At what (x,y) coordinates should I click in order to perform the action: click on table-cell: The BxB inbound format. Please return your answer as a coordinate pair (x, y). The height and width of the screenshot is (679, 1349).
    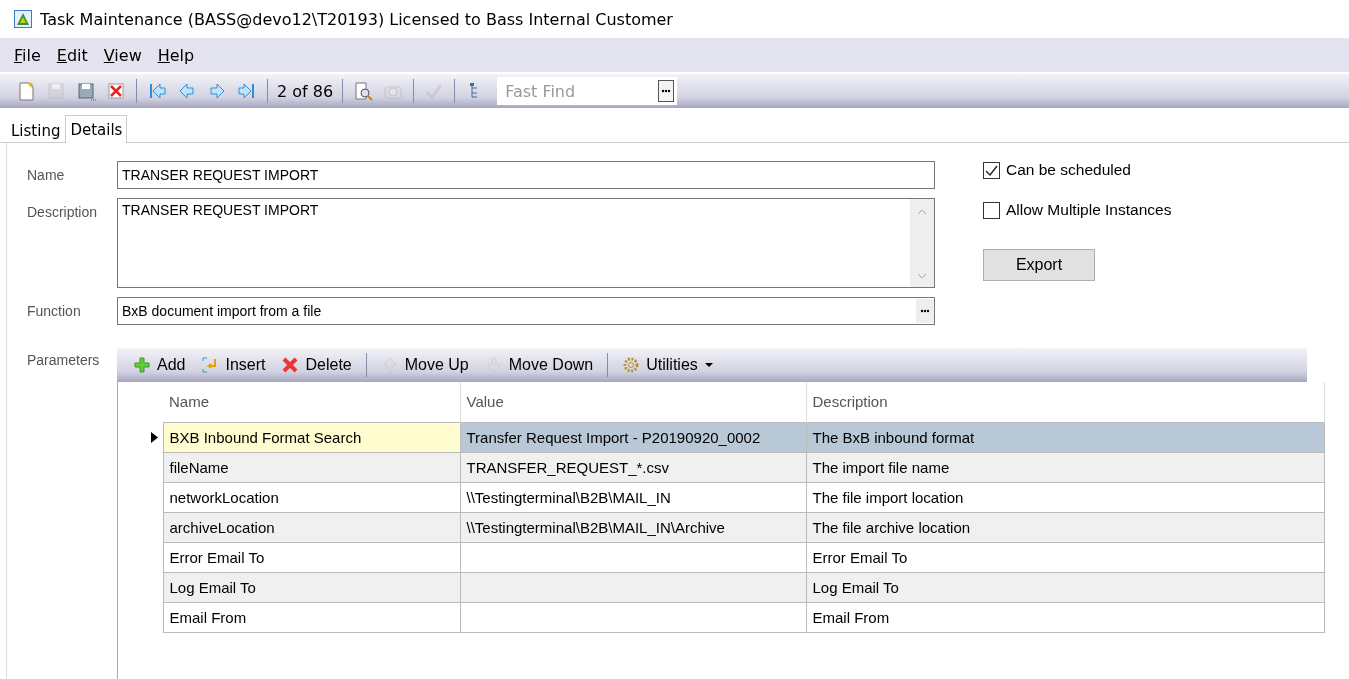
    Looking at the image, I should click on (1065, 437).